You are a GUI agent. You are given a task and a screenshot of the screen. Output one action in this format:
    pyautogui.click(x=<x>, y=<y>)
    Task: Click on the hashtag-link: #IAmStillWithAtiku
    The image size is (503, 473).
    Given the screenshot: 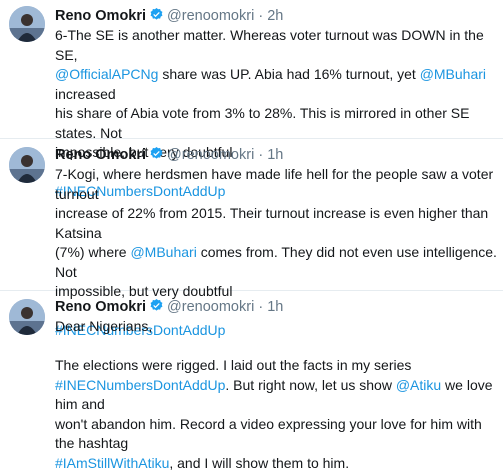 What is the action you would take?
    pyautogui.click(x=112, y=463)
    